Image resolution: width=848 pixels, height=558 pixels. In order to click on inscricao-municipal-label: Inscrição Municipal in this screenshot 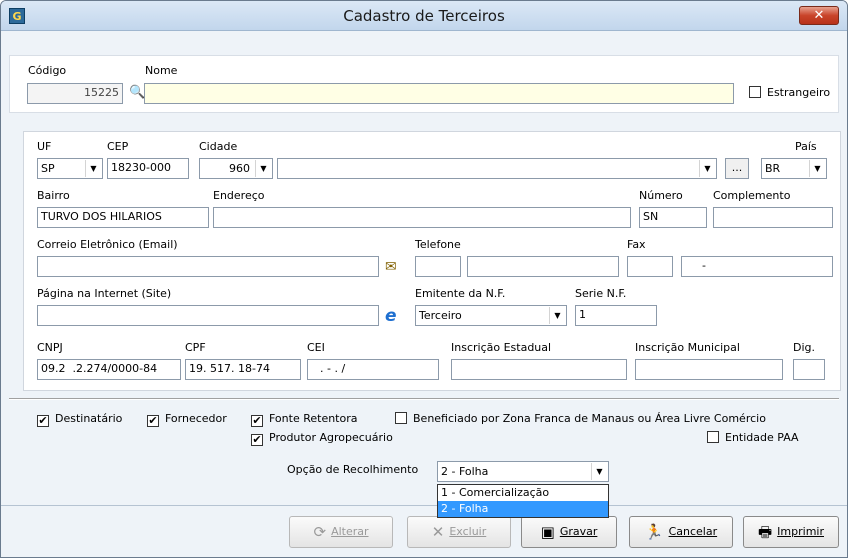, I will do `click(687, 347)`.